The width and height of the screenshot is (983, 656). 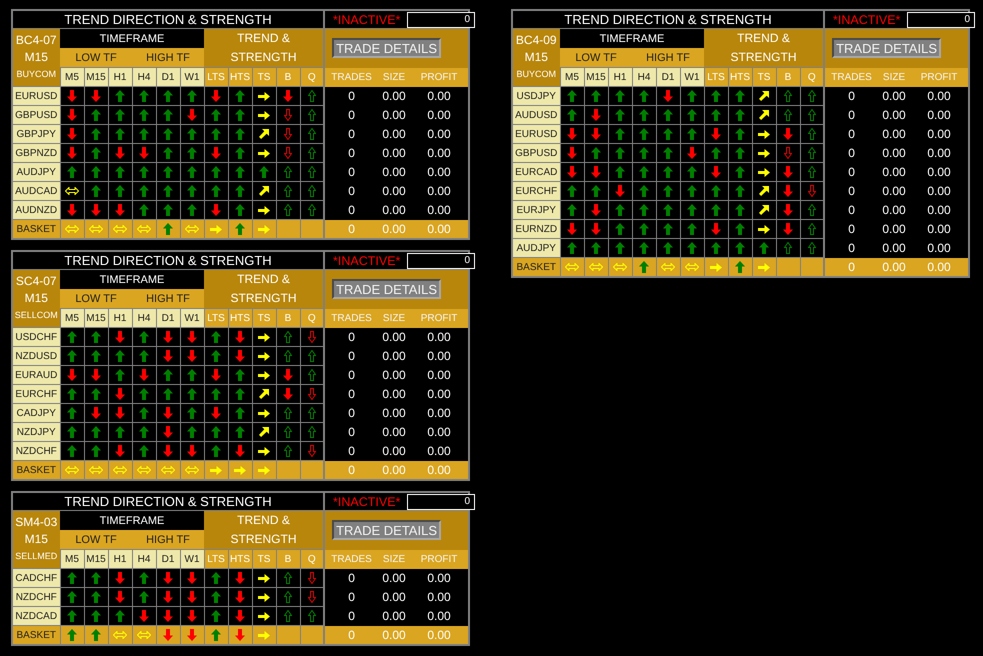 I want to click on pair-cell: EURUSD, so click(x=536, y=134).